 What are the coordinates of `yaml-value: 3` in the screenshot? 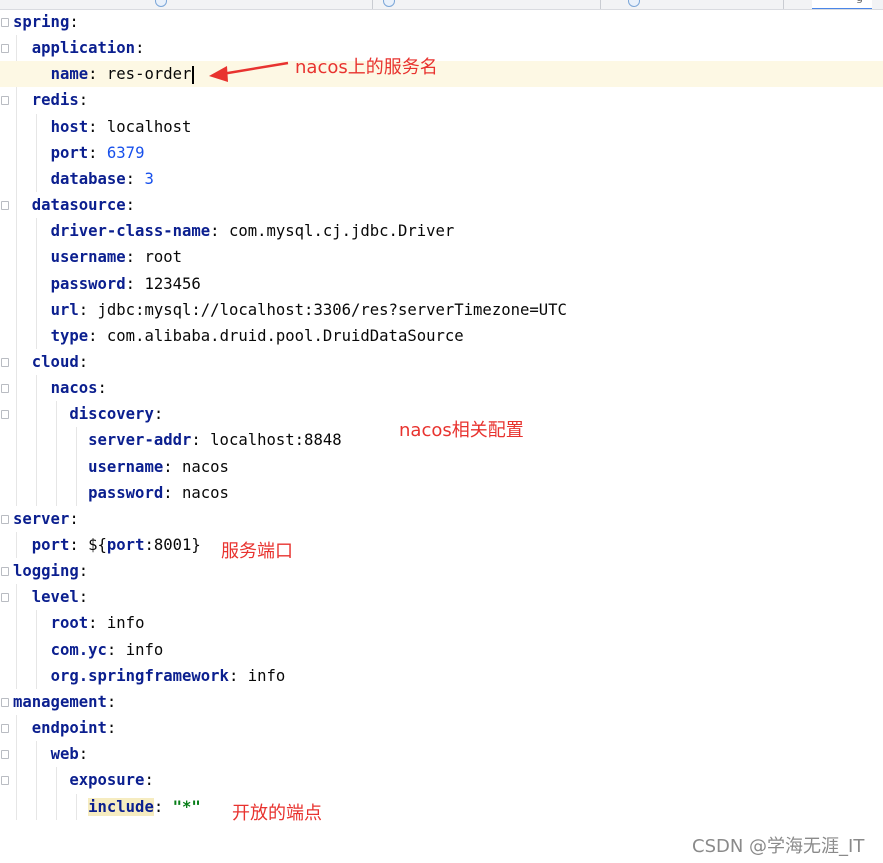 It's located at (149, 178).